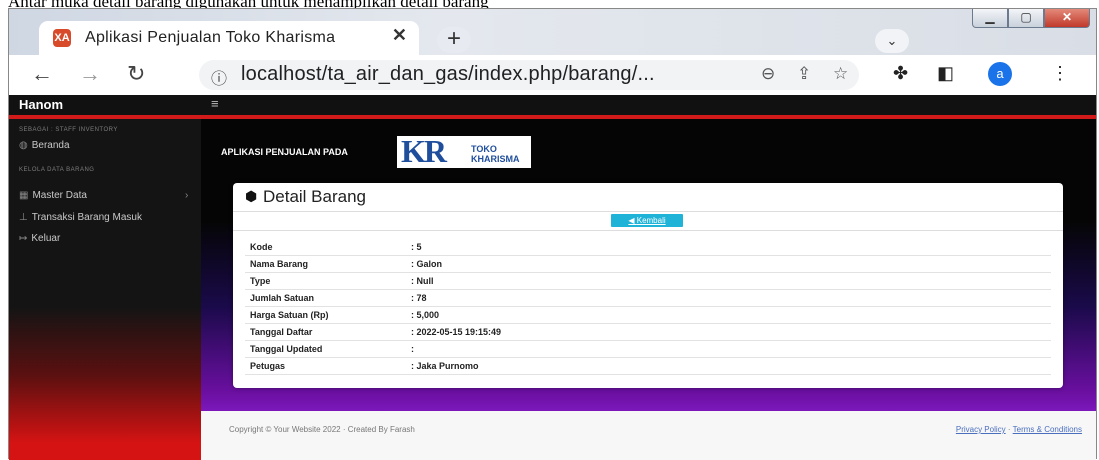 This screenshot has width=1099, height=460. Describe the element at coordinates (552, 107) in the screenshot. I see `app-topbar: Hanom ≡` at that location.